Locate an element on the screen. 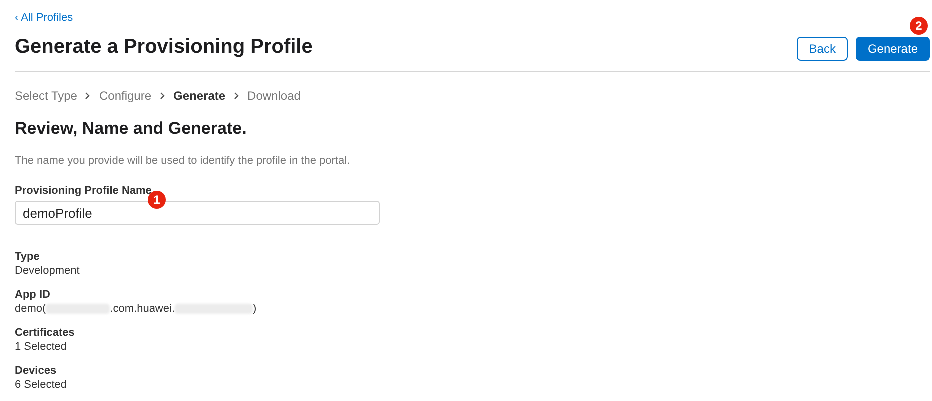  generate-button: Generate is located at coordinates (893, 49).